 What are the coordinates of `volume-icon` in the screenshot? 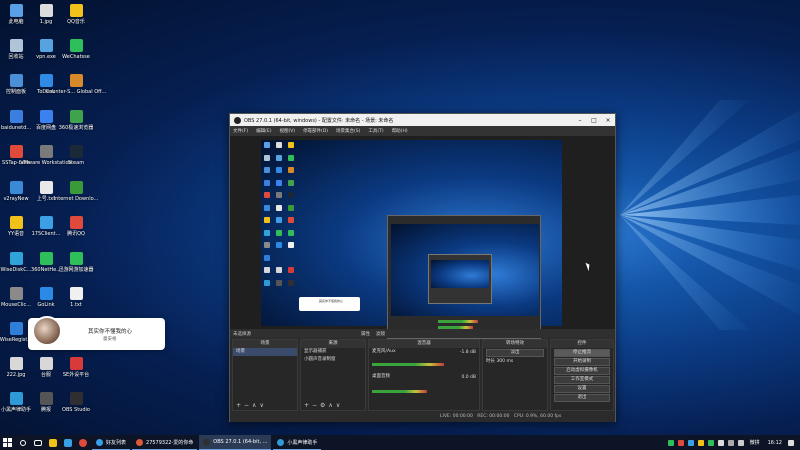 It's located at (740, 442).